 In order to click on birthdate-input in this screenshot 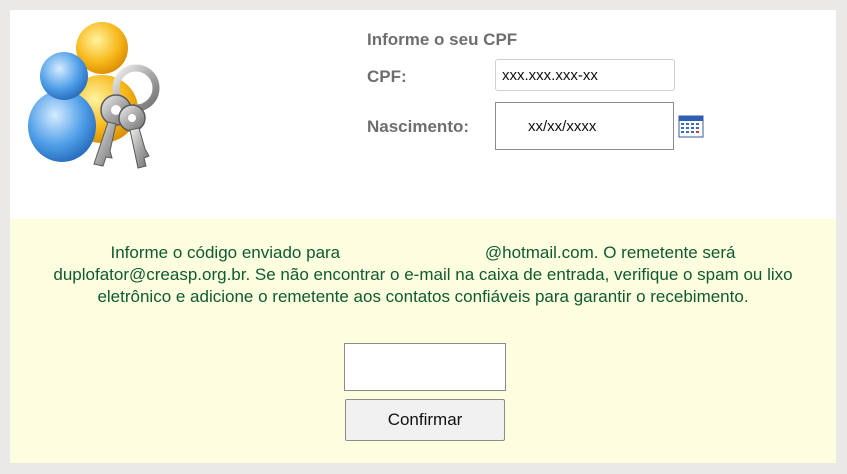, I will do `click(584, 126)`.